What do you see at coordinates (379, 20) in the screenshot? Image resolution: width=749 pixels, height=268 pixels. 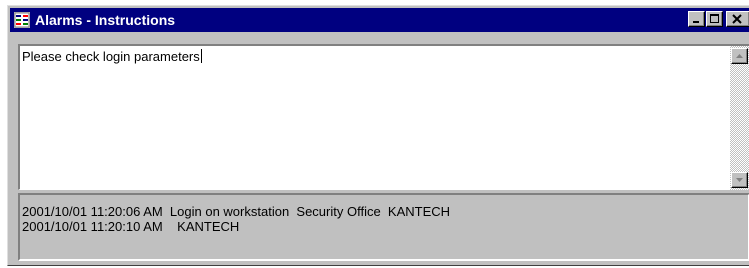 I see `title-bar: Alarms - Instructions` at bounding box center [379, 20].